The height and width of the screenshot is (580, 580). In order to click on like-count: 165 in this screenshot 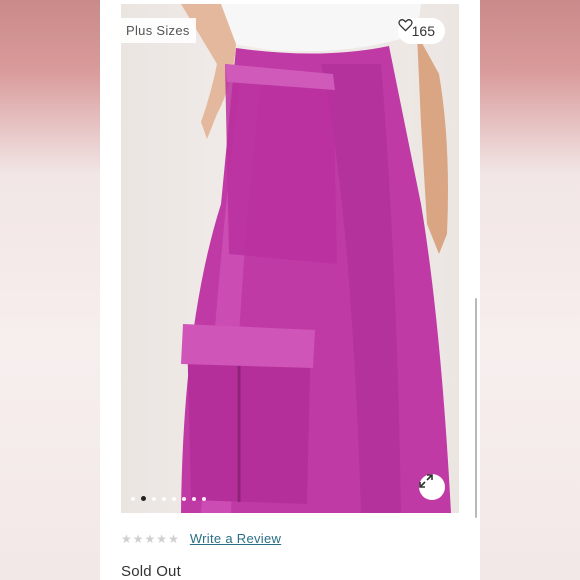, I will do `click(423, 31)`.